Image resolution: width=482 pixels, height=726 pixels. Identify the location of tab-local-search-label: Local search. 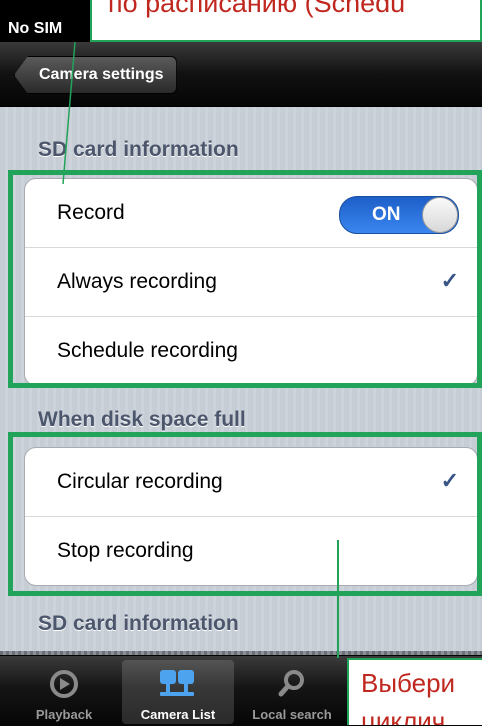
(292, 714).